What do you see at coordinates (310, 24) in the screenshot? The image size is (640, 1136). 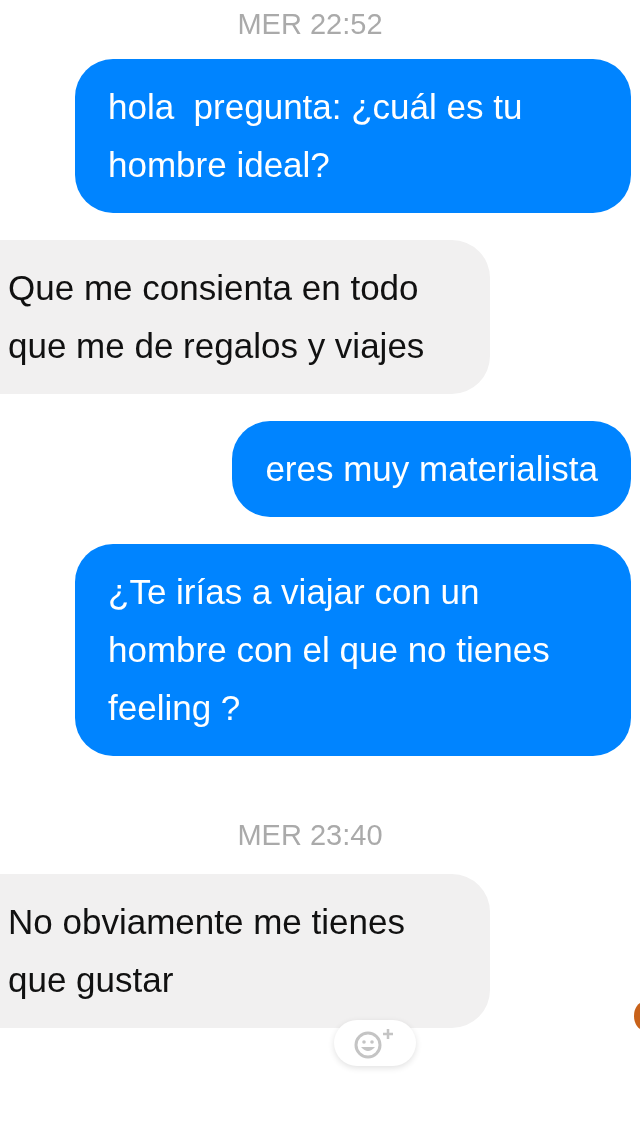 I see `timestamp: MER 22:52` at bounding box center [310, 24].